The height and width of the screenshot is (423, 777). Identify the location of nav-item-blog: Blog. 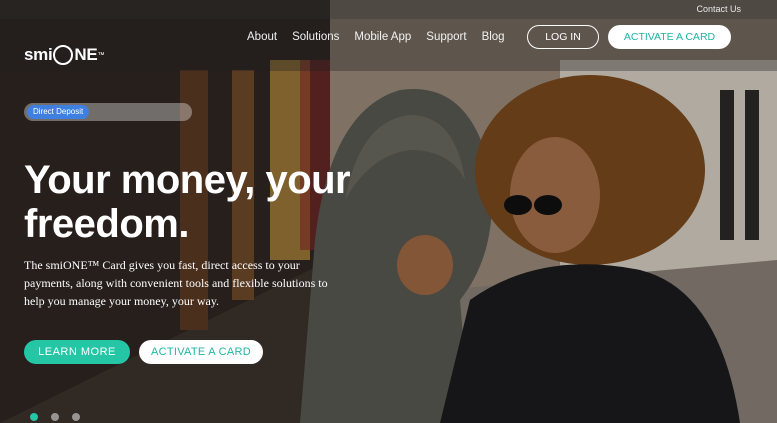
(493, 37).